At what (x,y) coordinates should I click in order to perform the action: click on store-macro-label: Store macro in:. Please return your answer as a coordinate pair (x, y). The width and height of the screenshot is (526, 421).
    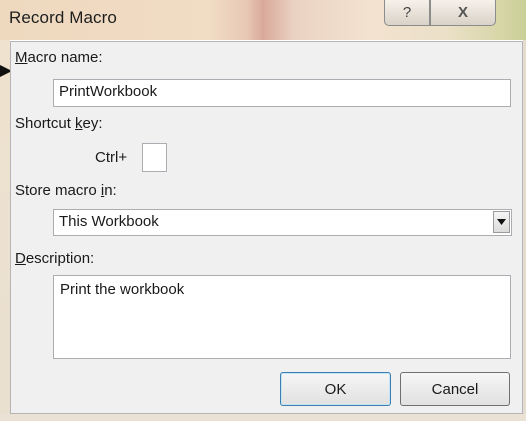
    Looking at the image, I should click on (66, 190).